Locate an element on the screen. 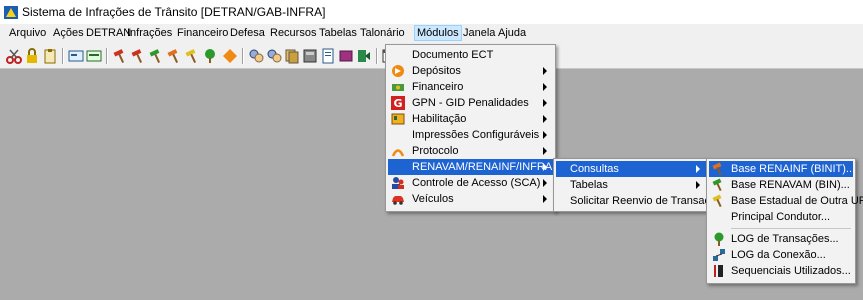  menu-item-impressoes: Impressões Configuráveis is located at coordinates (470, 135).